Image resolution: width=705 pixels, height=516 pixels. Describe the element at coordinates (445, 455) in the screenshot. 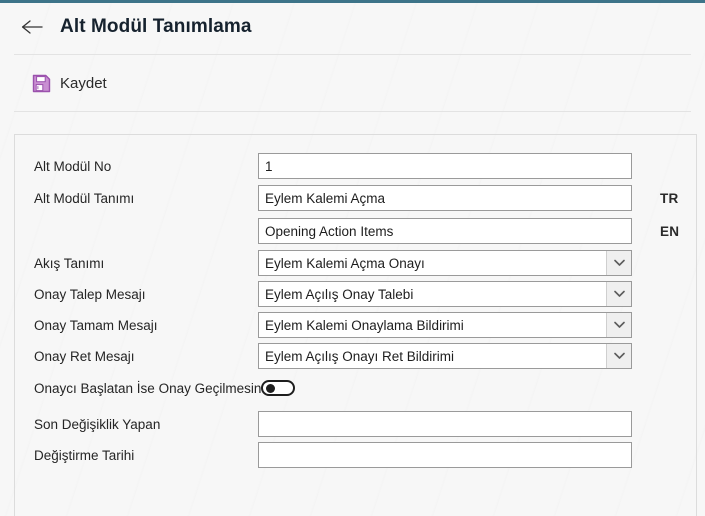

I see `degistirme-tarihi-input` at that location.